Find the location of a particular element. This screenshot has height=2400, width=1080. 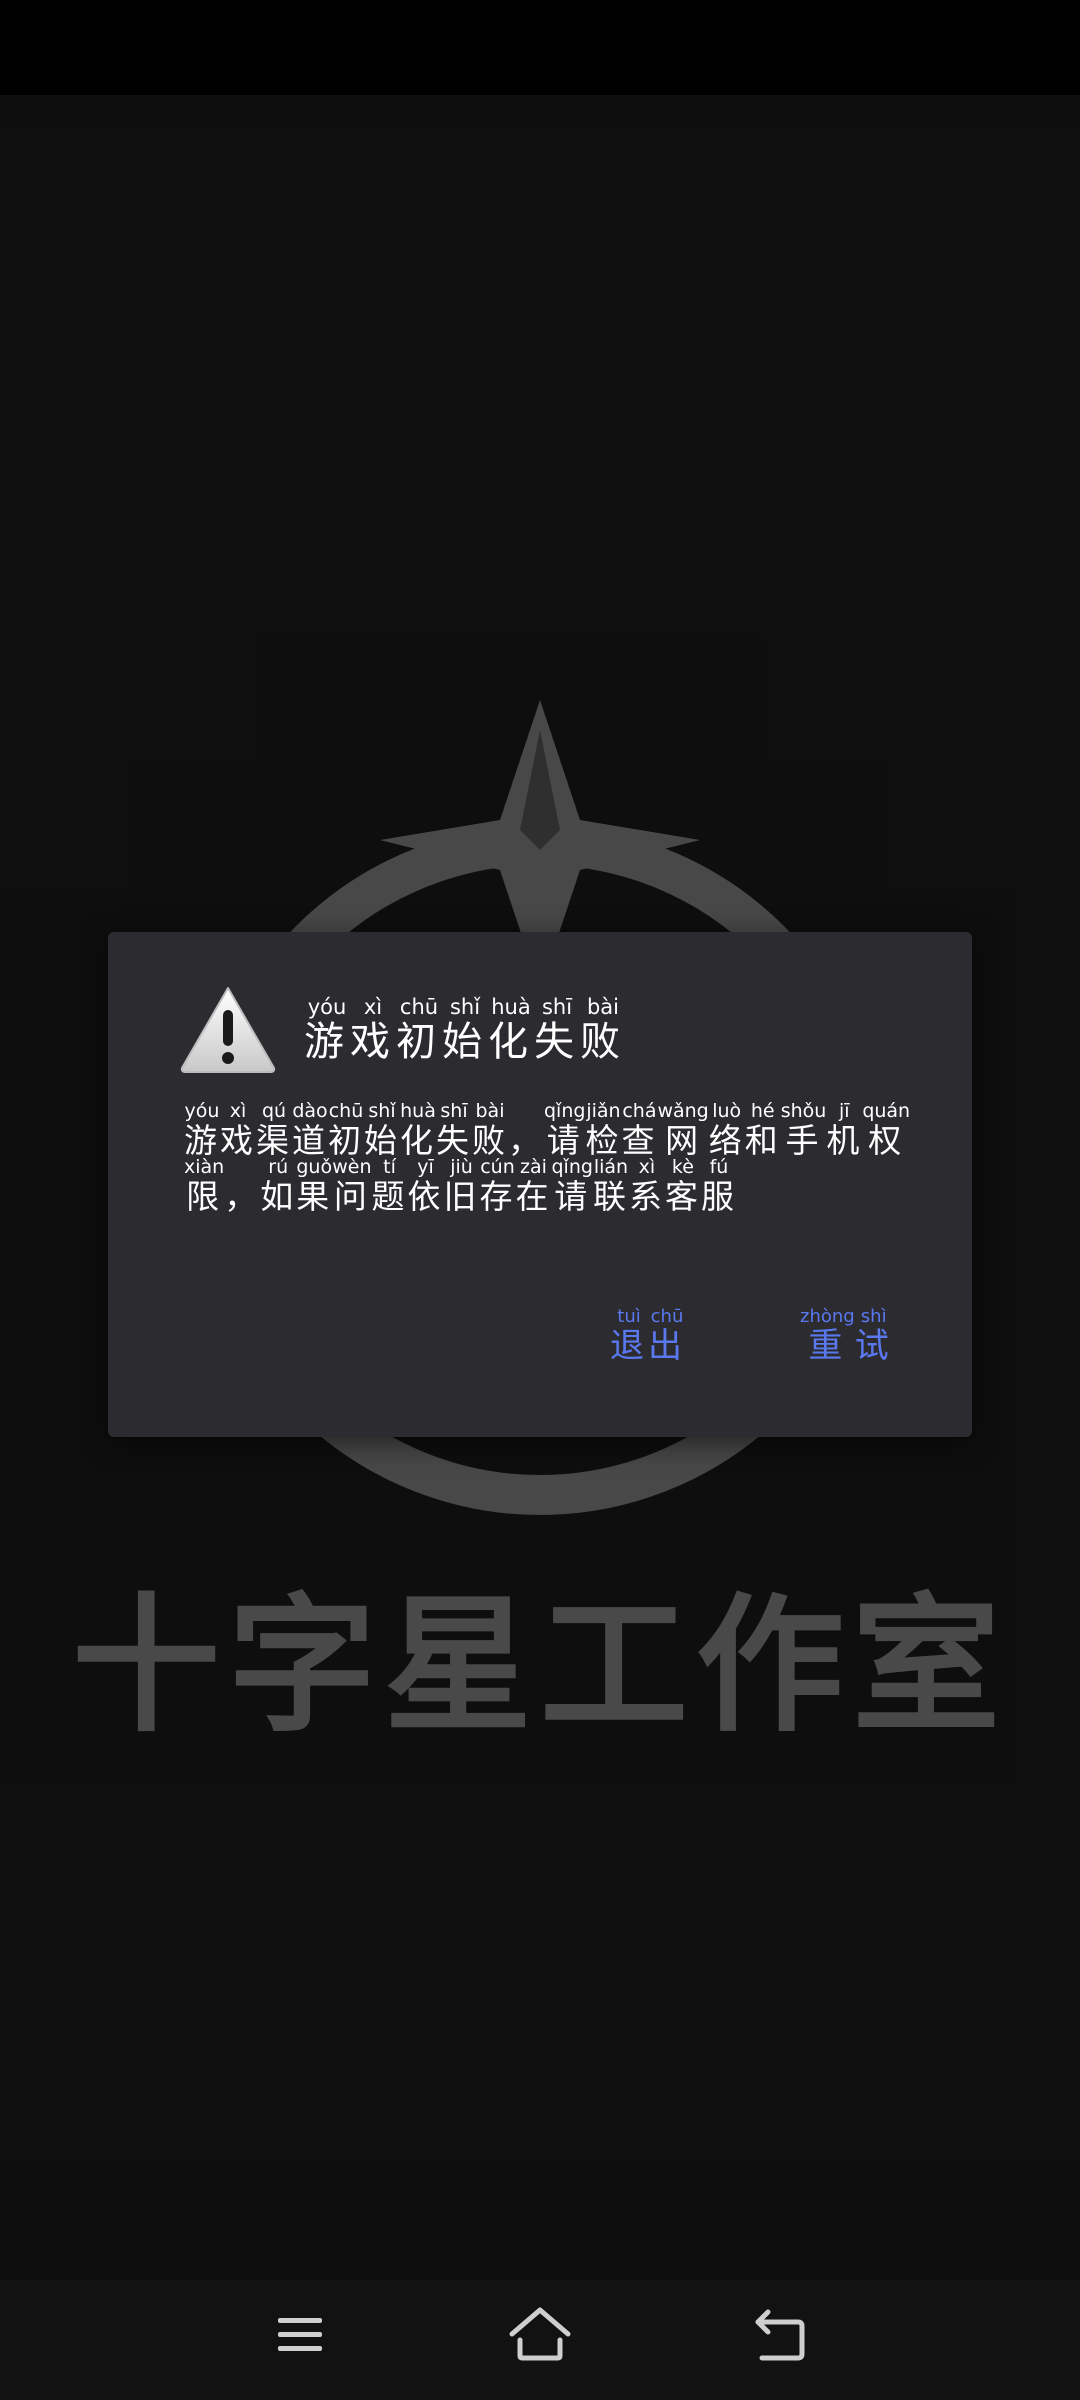

pinyin-annotation: guǒ is located at coordinates (314, 1167).